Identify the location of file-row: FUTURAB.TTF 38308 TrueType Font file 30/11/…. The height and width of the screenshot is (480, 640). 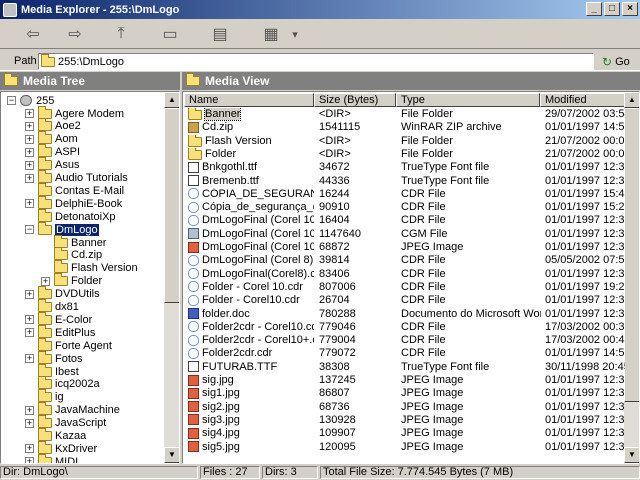
(404, 367).